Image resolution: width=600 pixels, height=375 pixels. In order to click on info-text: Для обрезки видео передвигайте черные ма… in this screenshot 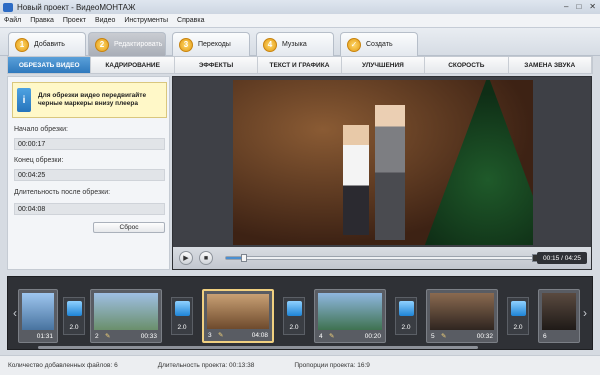, I will do `click(92, 99)`.